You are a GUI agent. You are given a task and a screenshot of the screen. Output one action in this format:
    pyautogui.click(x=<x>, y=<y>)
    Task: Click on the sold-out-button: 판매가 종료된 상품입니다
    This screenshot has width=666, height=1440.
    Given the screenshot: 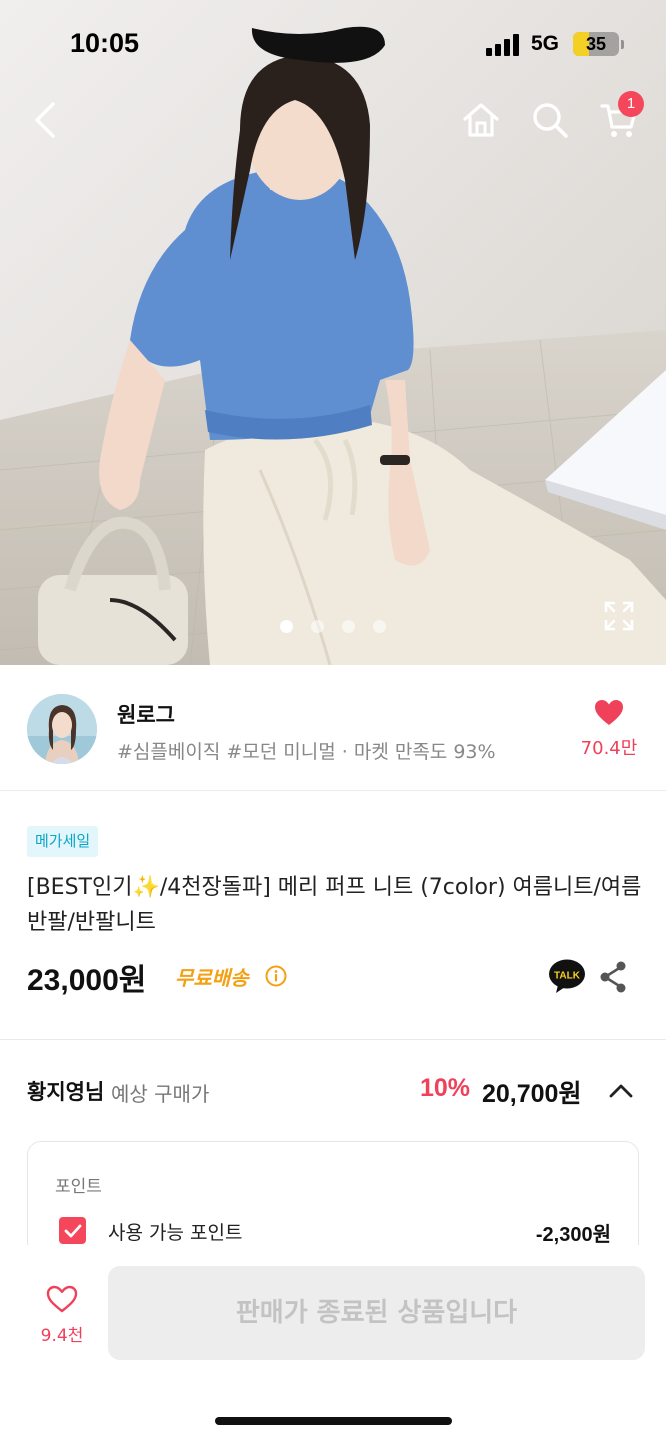 What is the action you would take?
    pyautogui.click(x=376, y=1313)
    